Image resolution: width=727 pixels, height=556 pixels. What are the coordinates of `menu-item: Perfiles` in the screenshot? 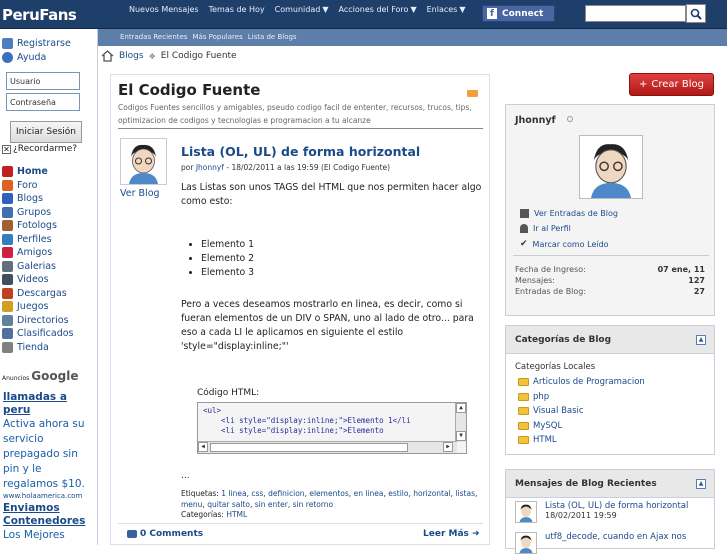 It's located at (38, 240).